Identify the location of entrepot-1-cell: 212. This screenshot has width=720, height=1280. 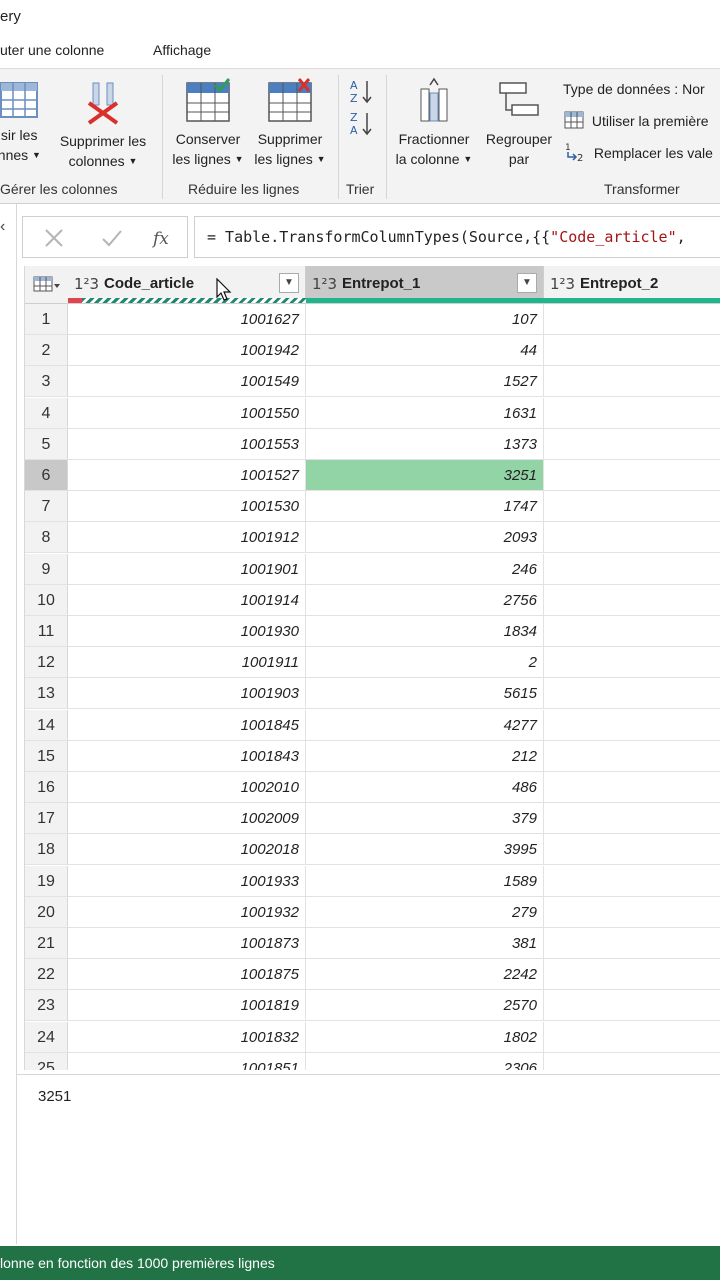
(425, 756).